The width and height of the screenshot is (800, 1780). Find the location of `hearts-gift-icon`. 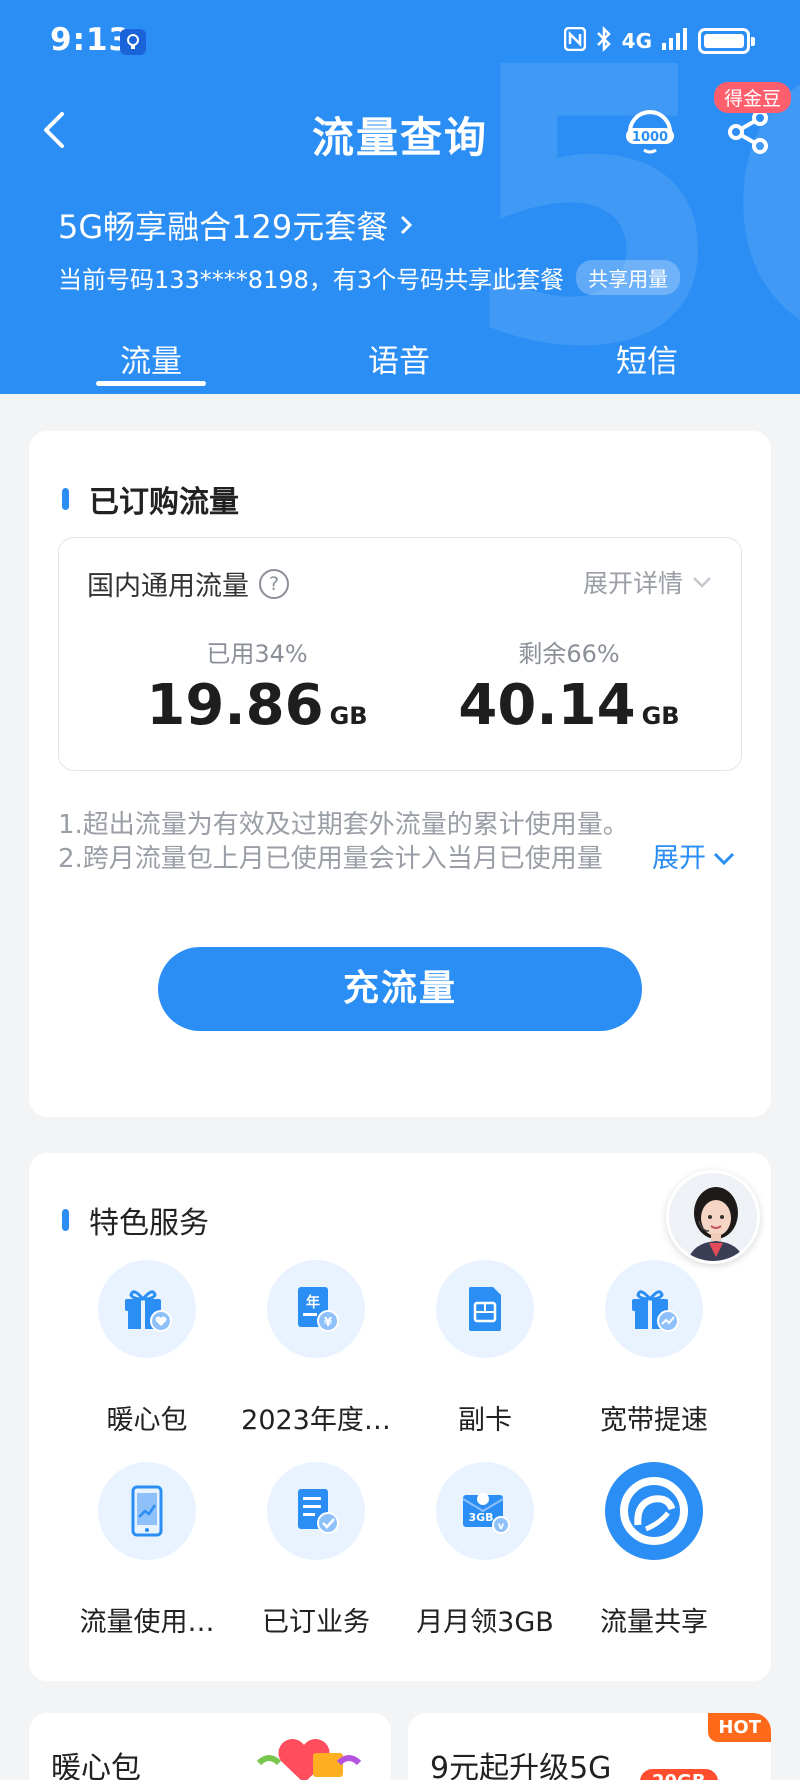

hearts-gift-icon is located at coordinates (309, 1759).